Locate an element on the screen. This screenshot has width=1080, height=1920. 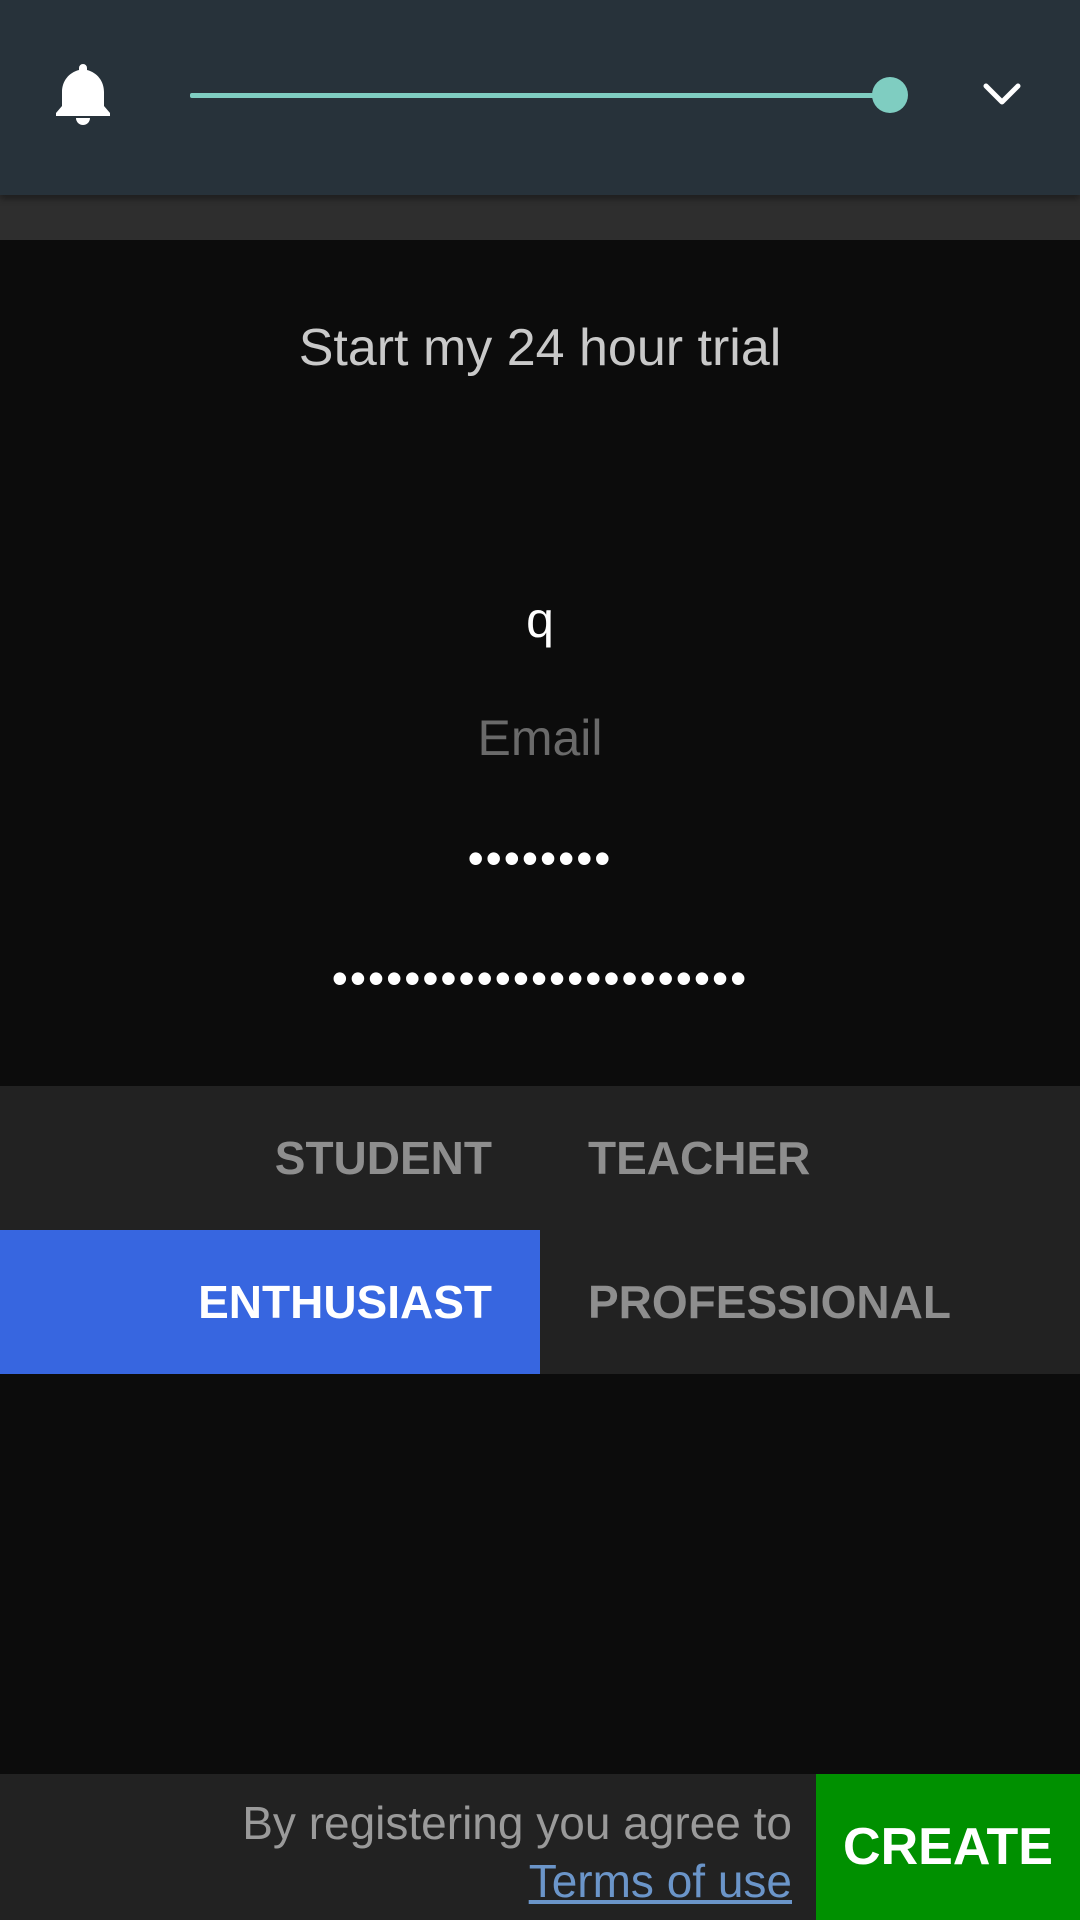
role-option-professional: PROFESSIONAL is located at coordinates (810, 1302).